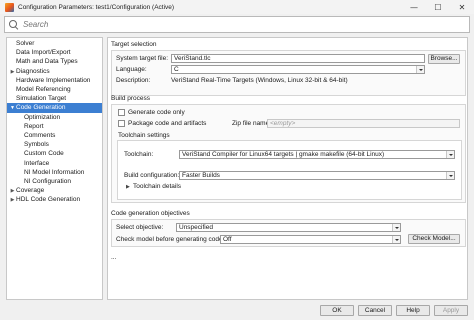 Image resolution: width=474 pixels, height=320 pixels. Describe the element at coordinates (9, 7) in the screenshot. I see `matlab-logo-icon` at that location.